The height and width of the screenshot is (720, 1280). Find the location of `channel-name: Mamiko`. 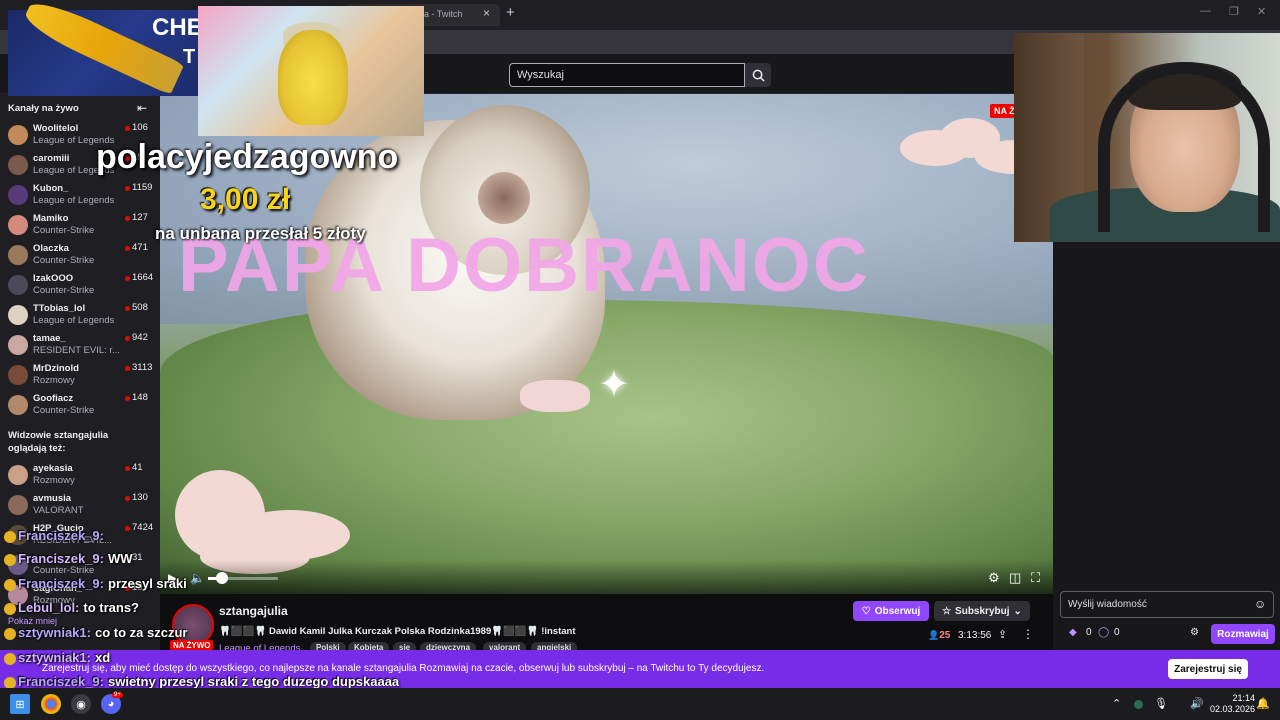

channel-name: Mamiko is located at coordinates (51, 218).